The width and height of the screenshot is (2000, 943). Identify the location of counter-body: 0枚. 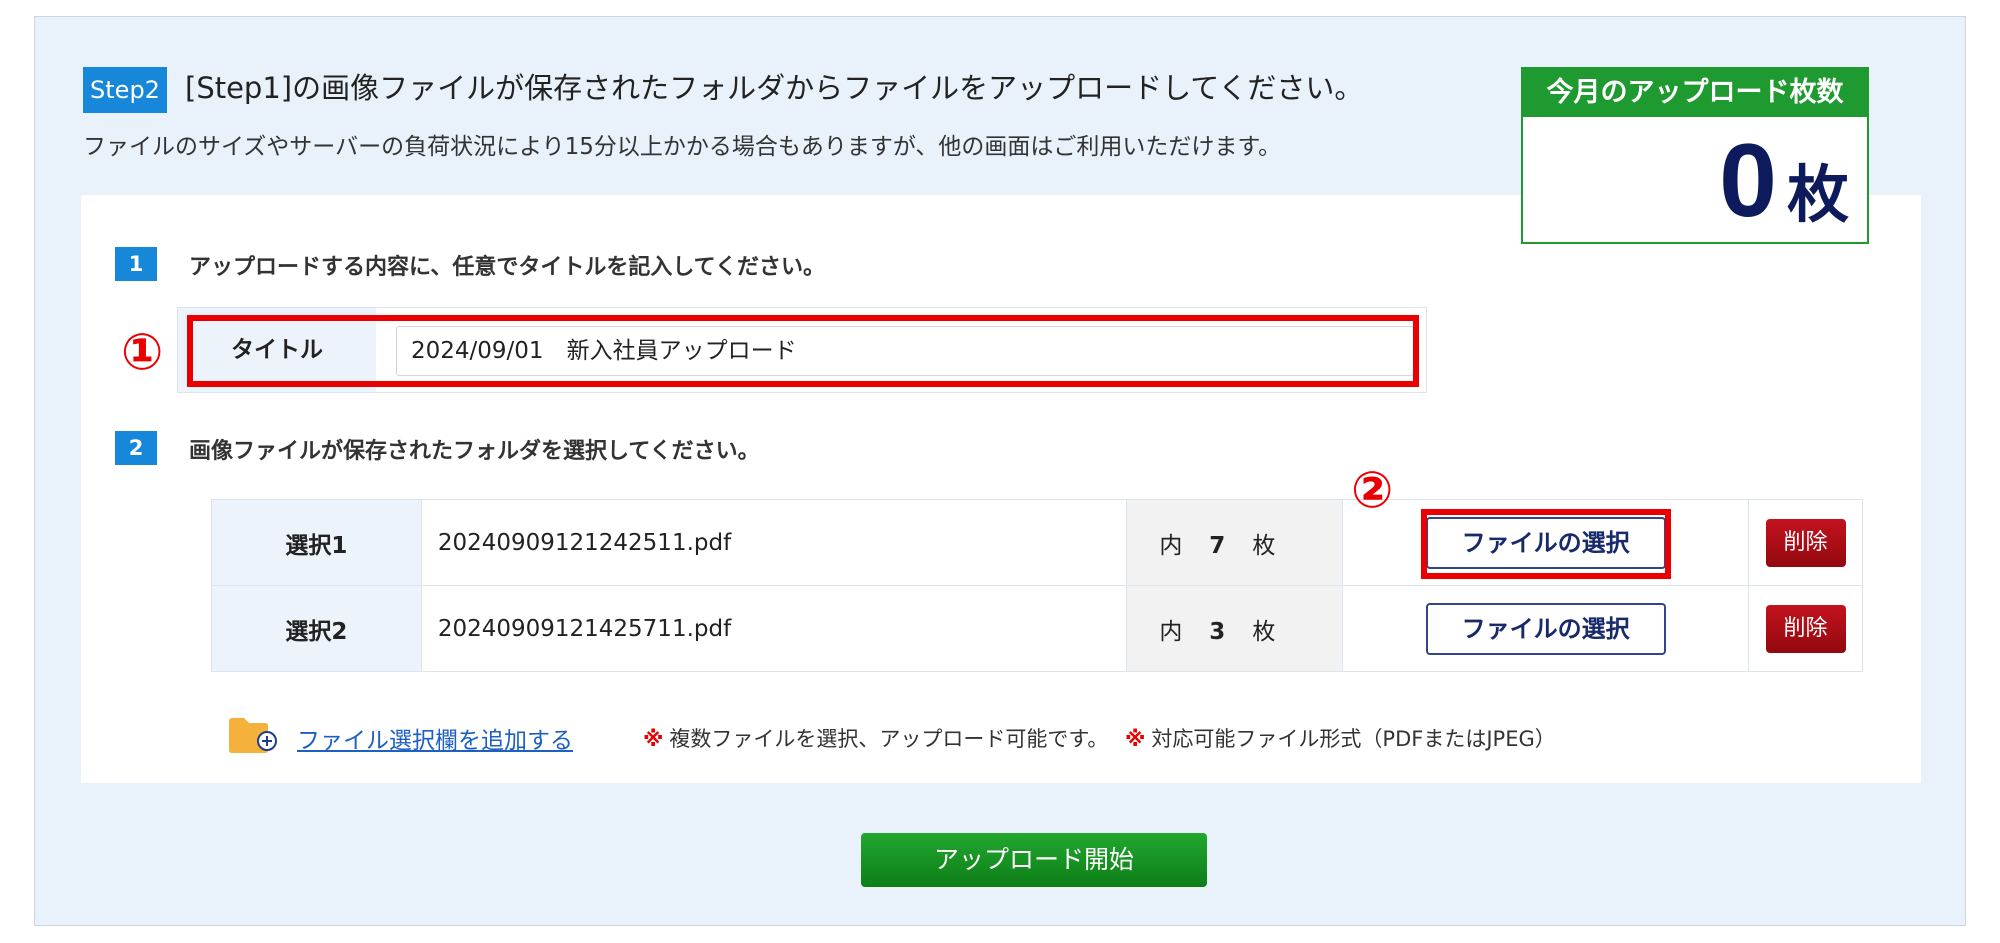
(1784, 181).